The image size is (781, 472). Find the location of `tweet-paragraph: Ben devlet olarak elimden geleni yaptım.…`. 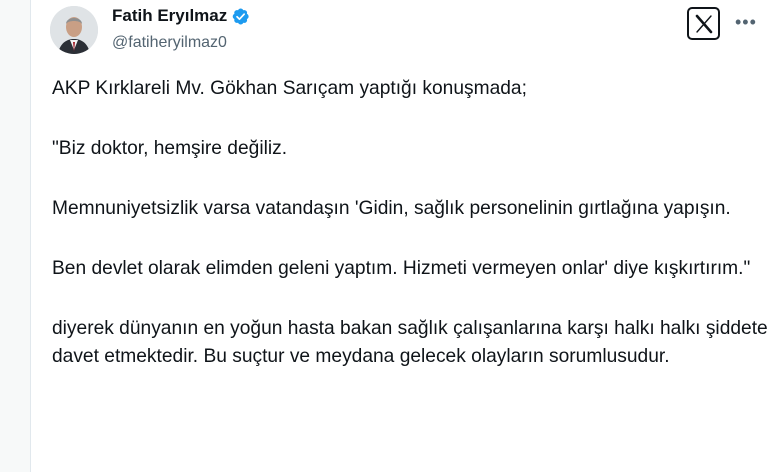

tweet-paragraph: Ben devlet olarak elimden geleni yaptım.… is located at coordinates (401, 268).